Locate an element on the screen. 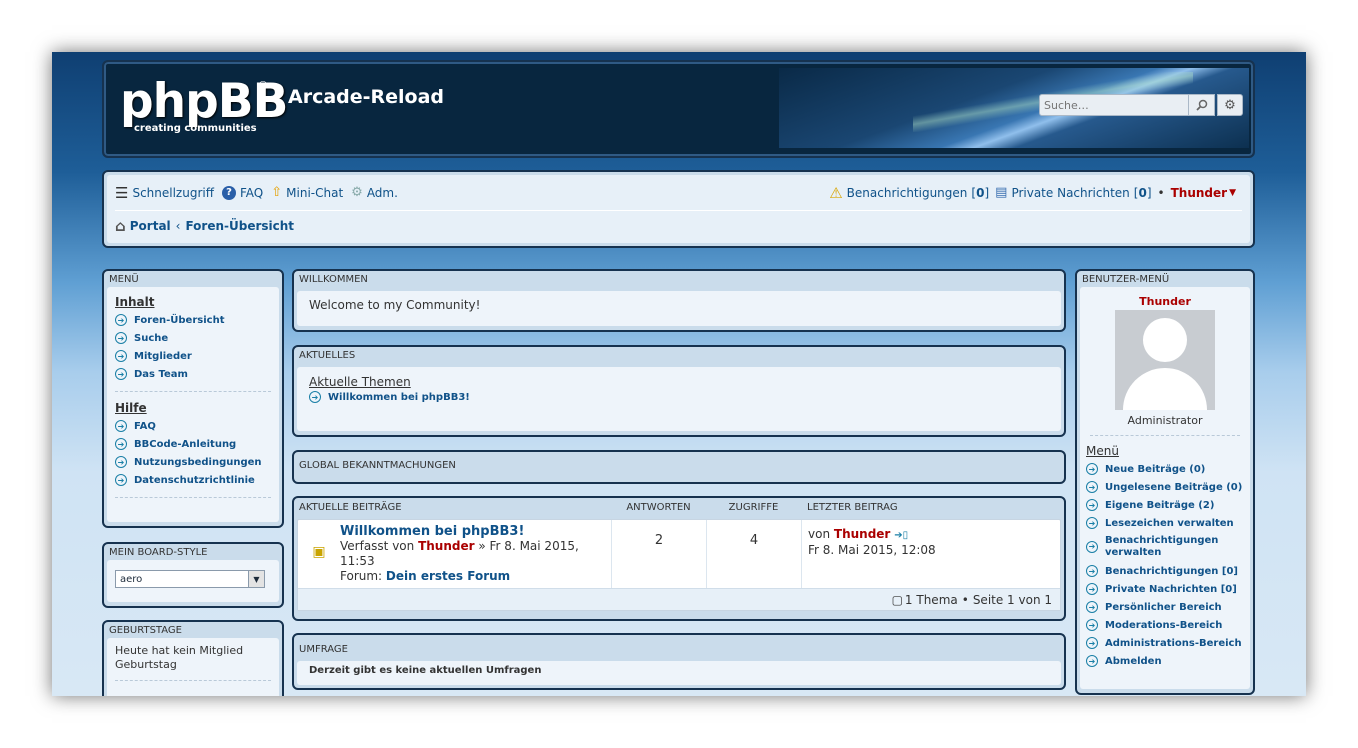 Image resolution: width=1358 pixels, height=748 pixels. user-menu-item-label: Private Nachrichten [0] is located at coordinates (1171, 589).